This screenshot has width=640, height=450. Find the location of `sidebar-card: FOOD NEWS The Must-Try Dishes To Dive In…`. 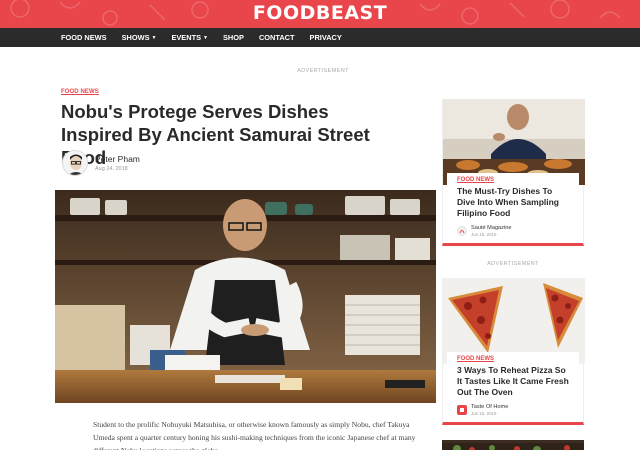

sidebar-card: FOOD NEWS The Must-Try Dishes To Dive In… is located at coordinates (513, 172).